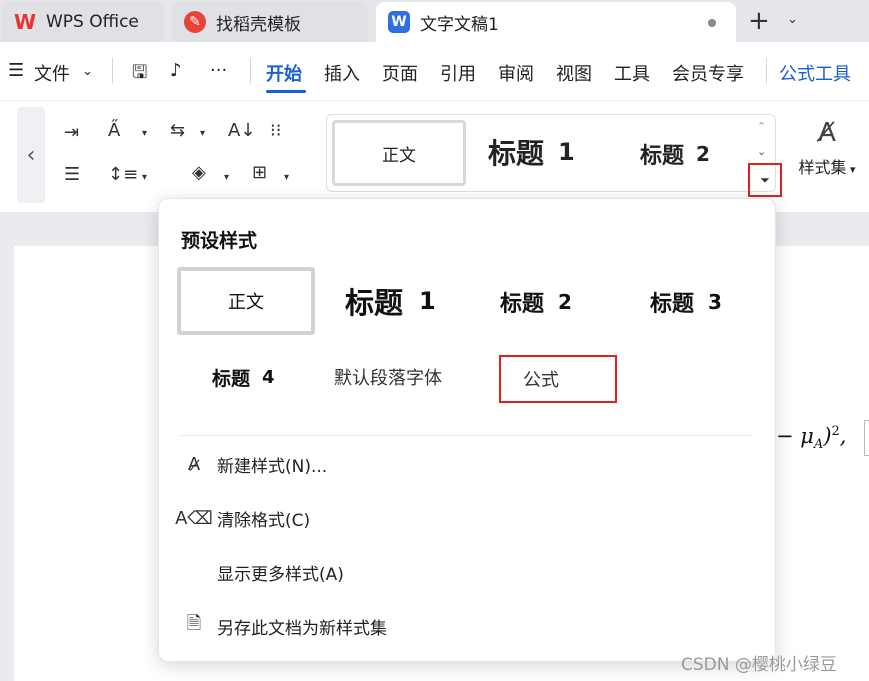  What do you see at coordinates (52, 73) in the screenshot?
I see `menu-file: 文件` at bounding box center [52, 73].